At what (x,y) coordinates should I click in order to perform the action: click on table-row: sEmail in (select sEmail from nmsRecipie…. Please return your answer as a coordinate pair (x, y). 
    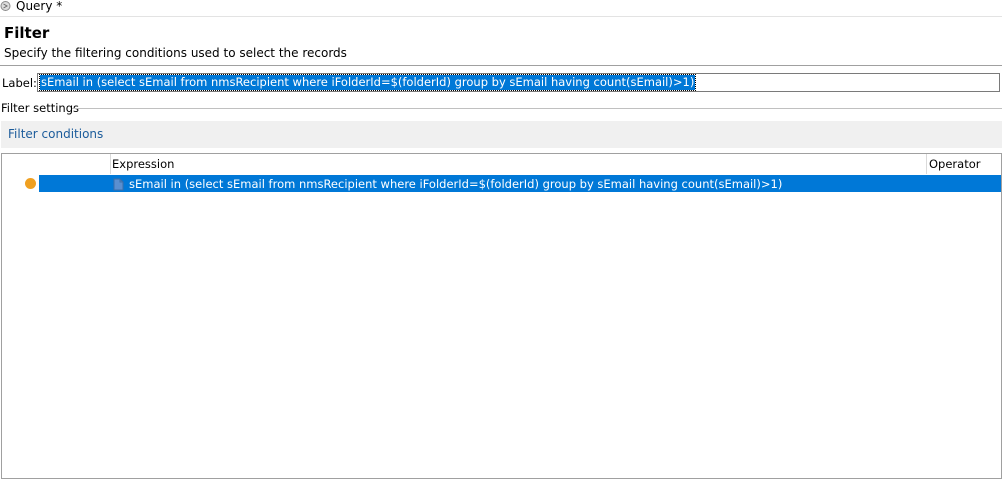
    Looking at the image, I should click on (501, 184).